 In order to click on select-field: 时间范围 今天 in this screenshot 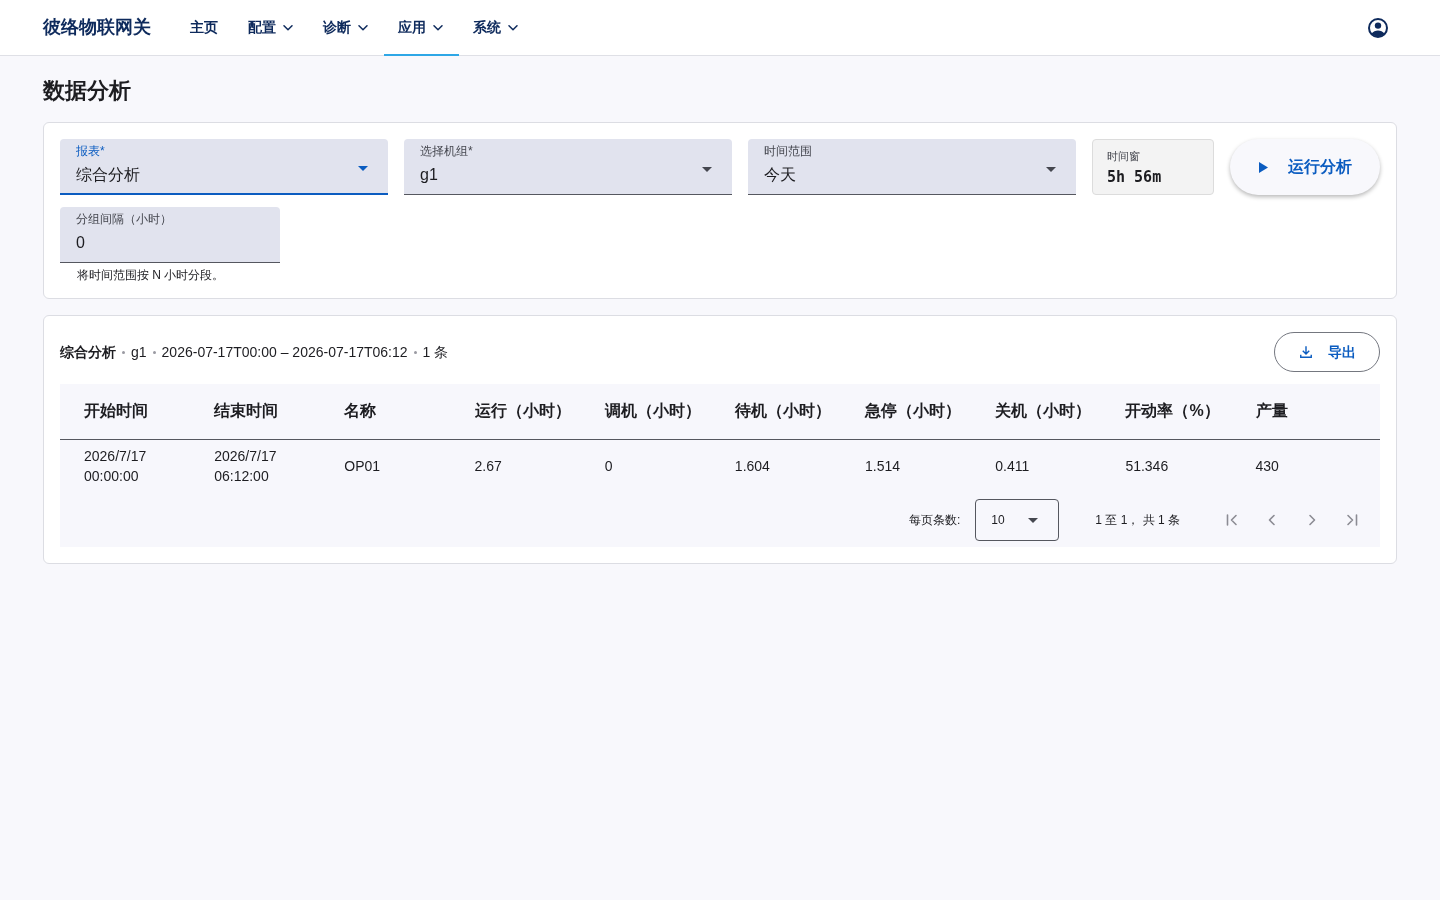, I will do `click(912, 167)`.